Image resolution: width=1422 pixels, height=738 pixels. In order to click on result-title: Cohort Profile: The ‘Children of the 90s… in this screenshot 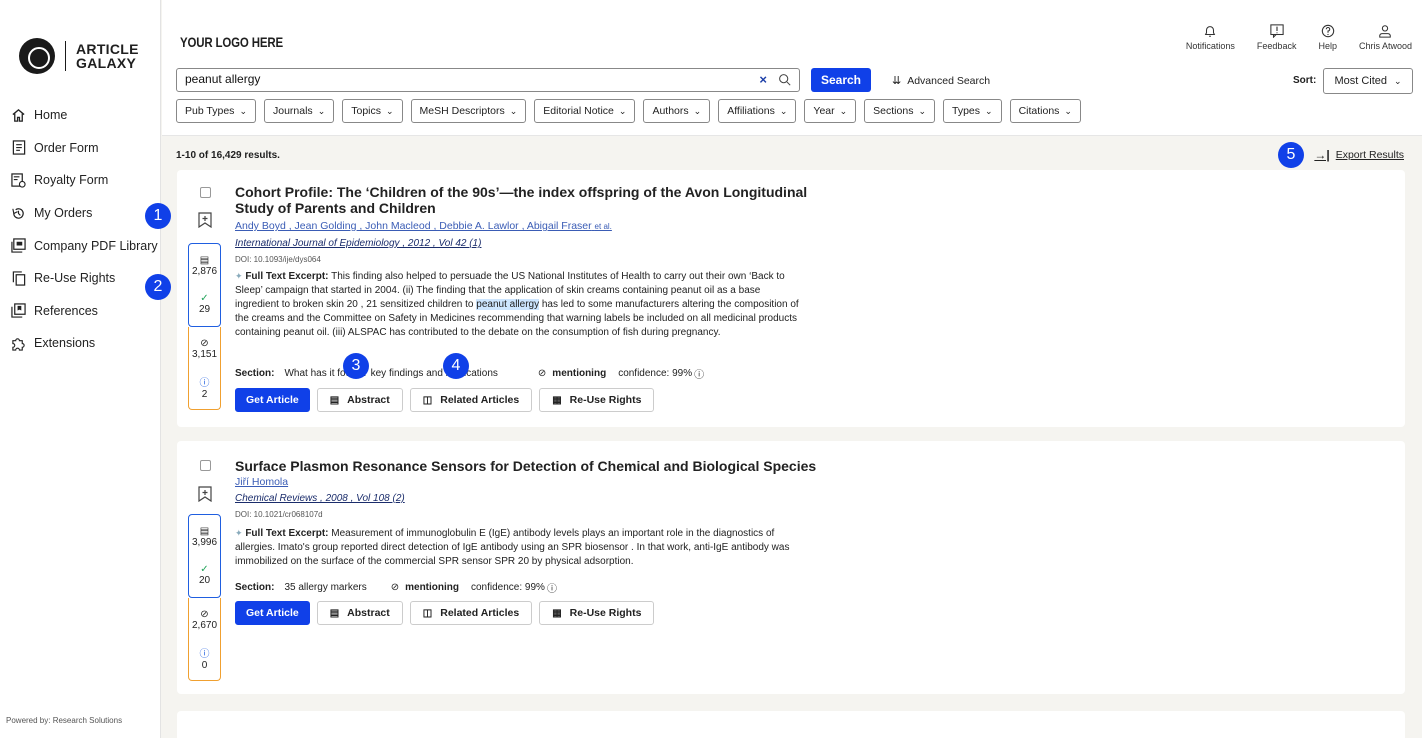, I will do `click(525, 200)`.